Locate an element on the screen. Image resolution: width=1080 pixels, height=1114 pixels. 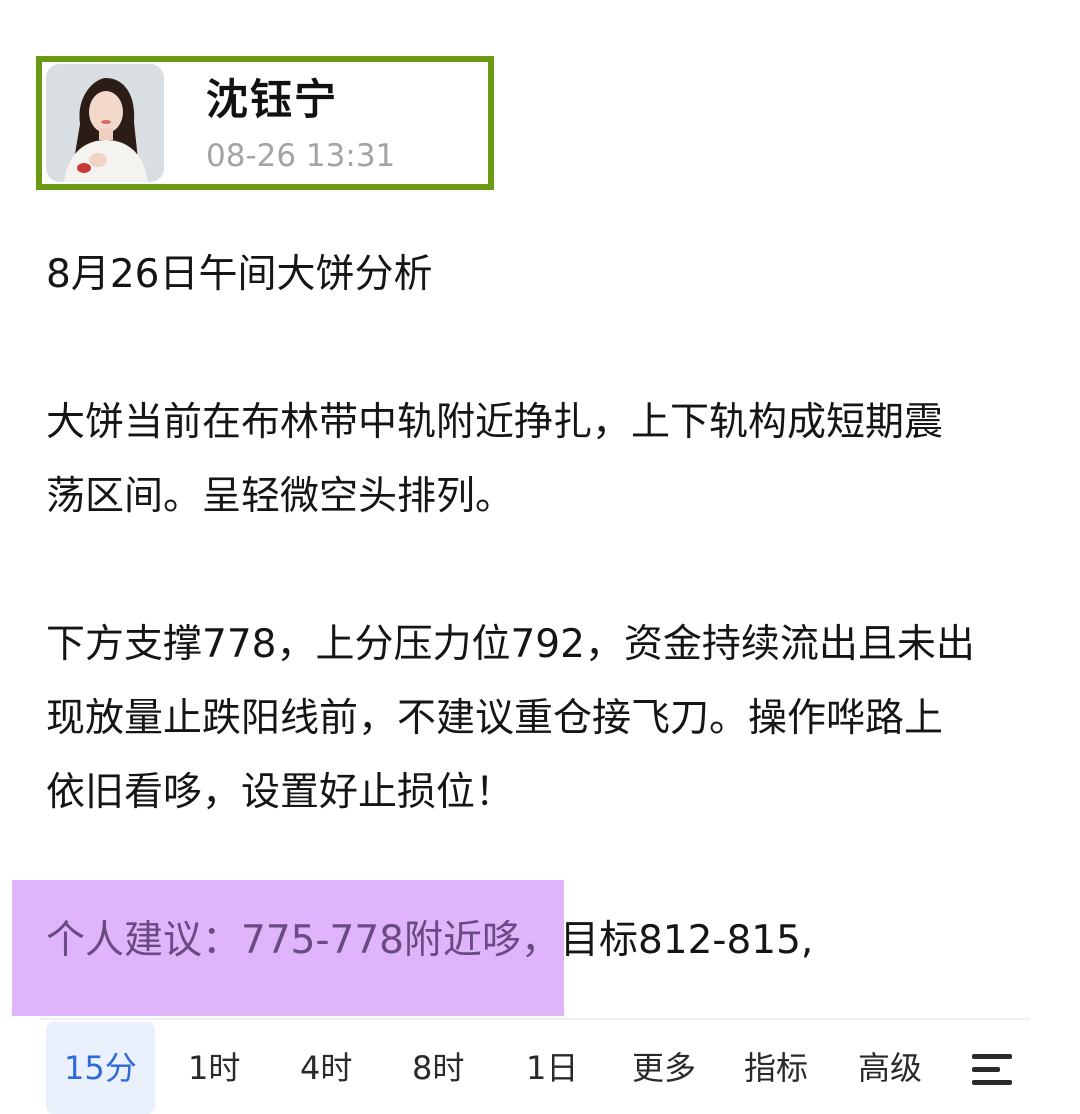
post-title: 8月26日午间大饼分析 is located at coordinates (239, 274).